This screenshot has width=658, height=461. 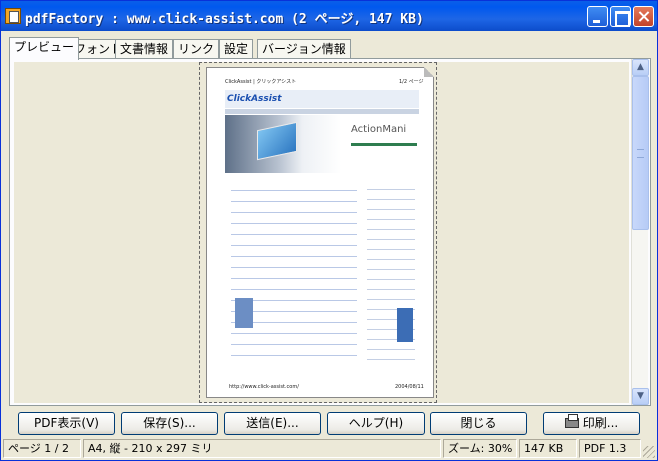 I want to click on status-pdf-version: PDF 1.3, so click(x=610, y=448).